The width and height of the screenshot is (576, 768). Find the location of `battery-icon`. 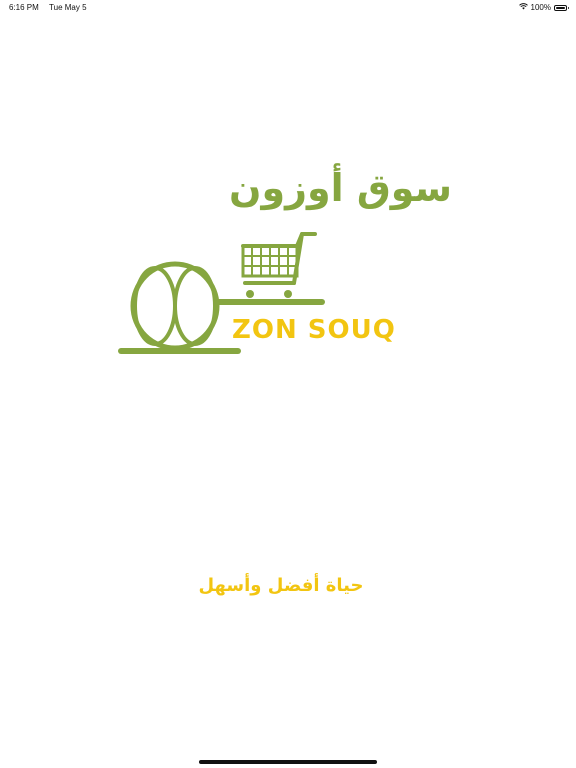

battery-icon is located at coordinates (561, 7).